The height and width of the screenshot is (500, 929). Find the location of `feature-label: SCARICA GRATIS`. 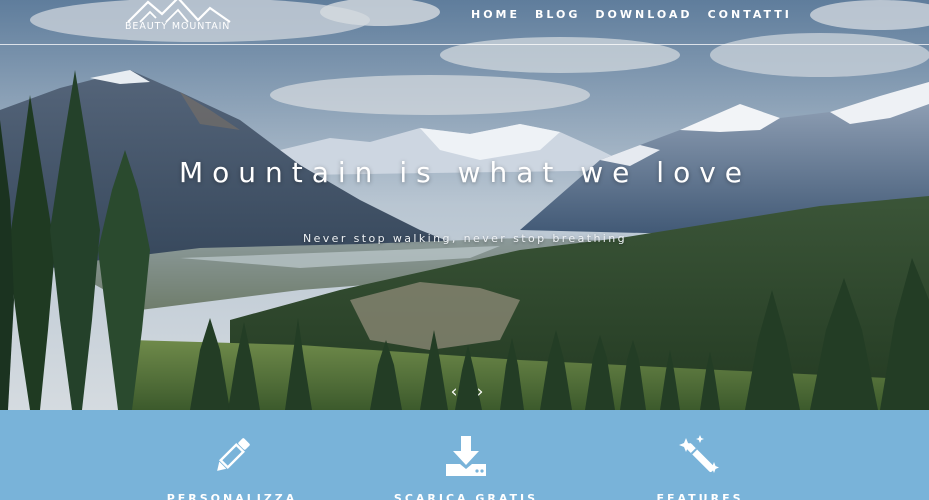

feature-label: SCARICA GRATIS is located at coordinates (466, 496).